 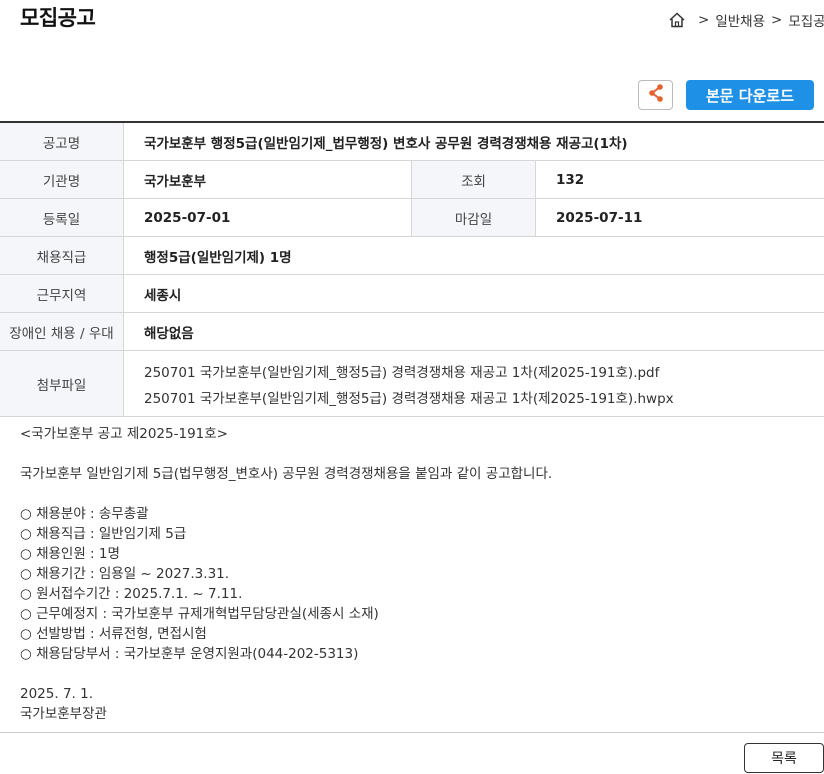 What do you see at coordinates (131, 594) in the screenshot?
I see `detail-item: ○ 원서접수기간 : 2025.7.1. ~ 7.11.` at bounding box center [131, 594].